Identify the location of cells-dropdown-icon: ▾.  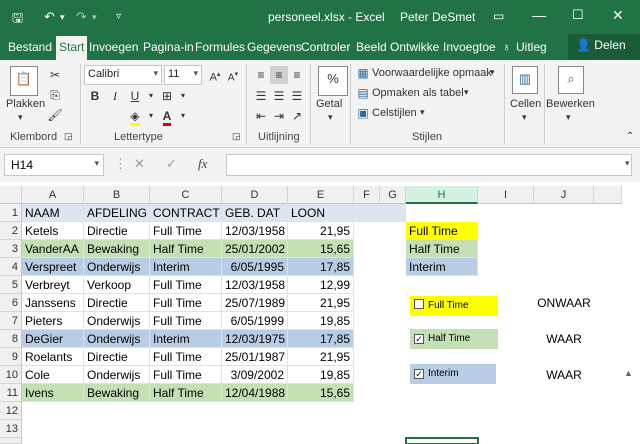
(524, 117).